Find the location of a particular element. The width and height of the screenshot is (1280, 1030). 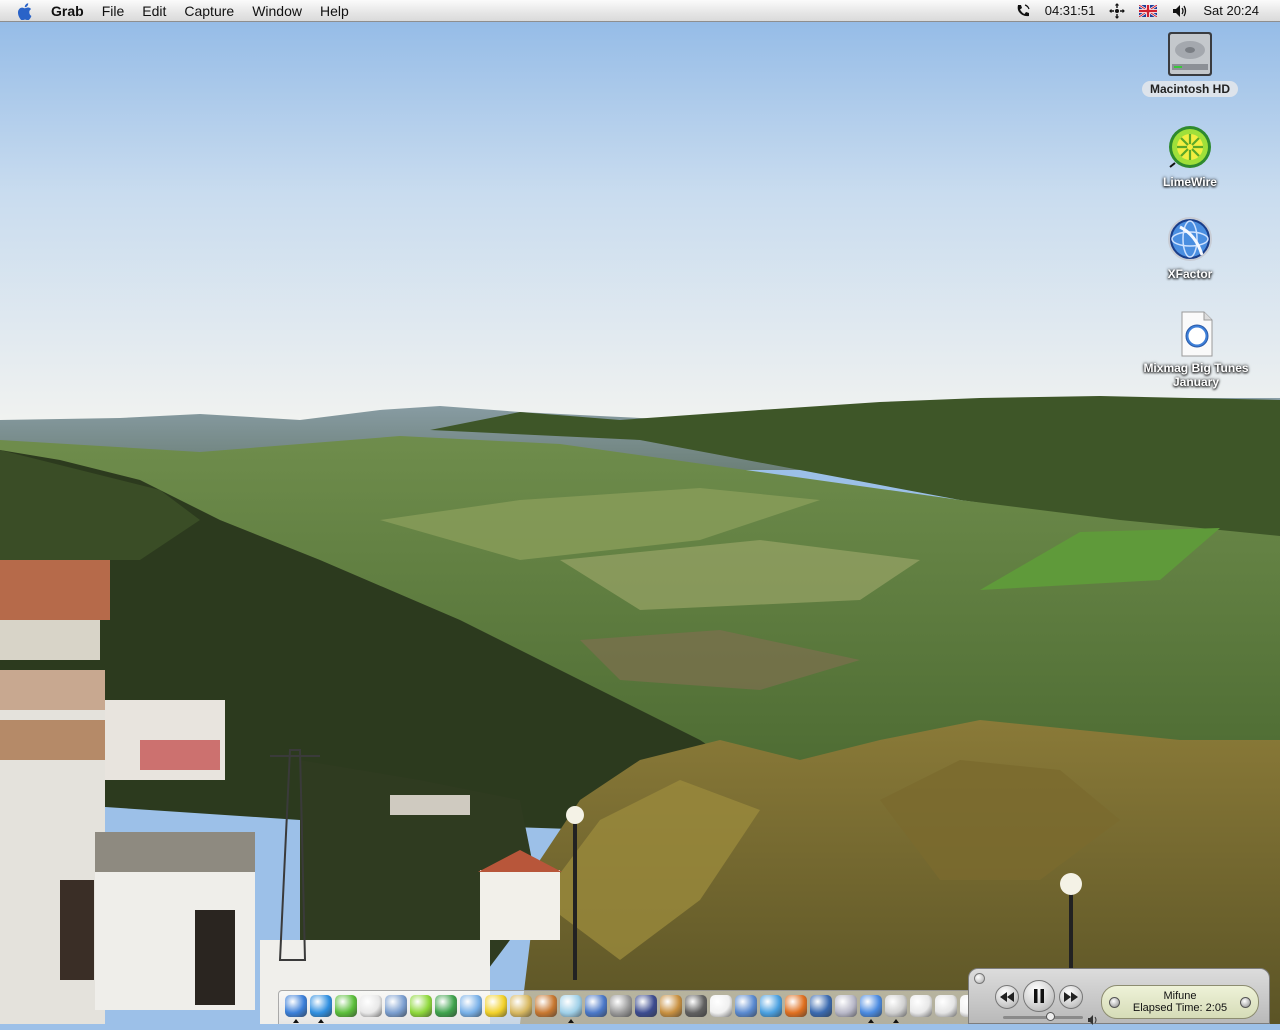

dock-item-sherlock is located at coordinates (921, 1007).